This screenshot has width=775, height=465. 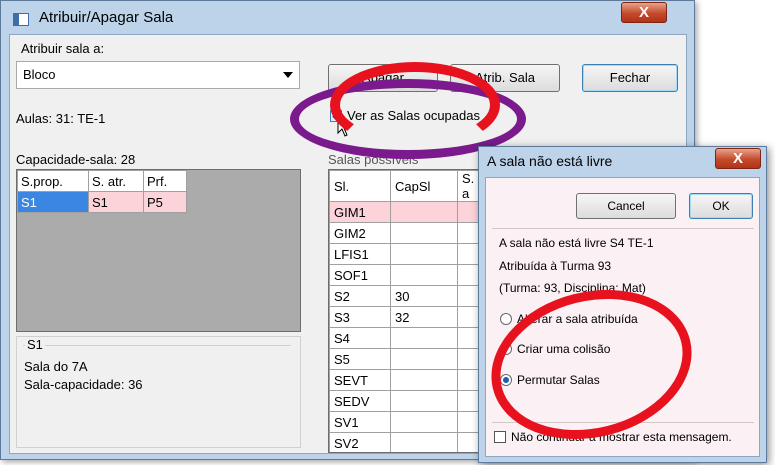 I want to click on table-cell: 30, so click(x=424, y=296).